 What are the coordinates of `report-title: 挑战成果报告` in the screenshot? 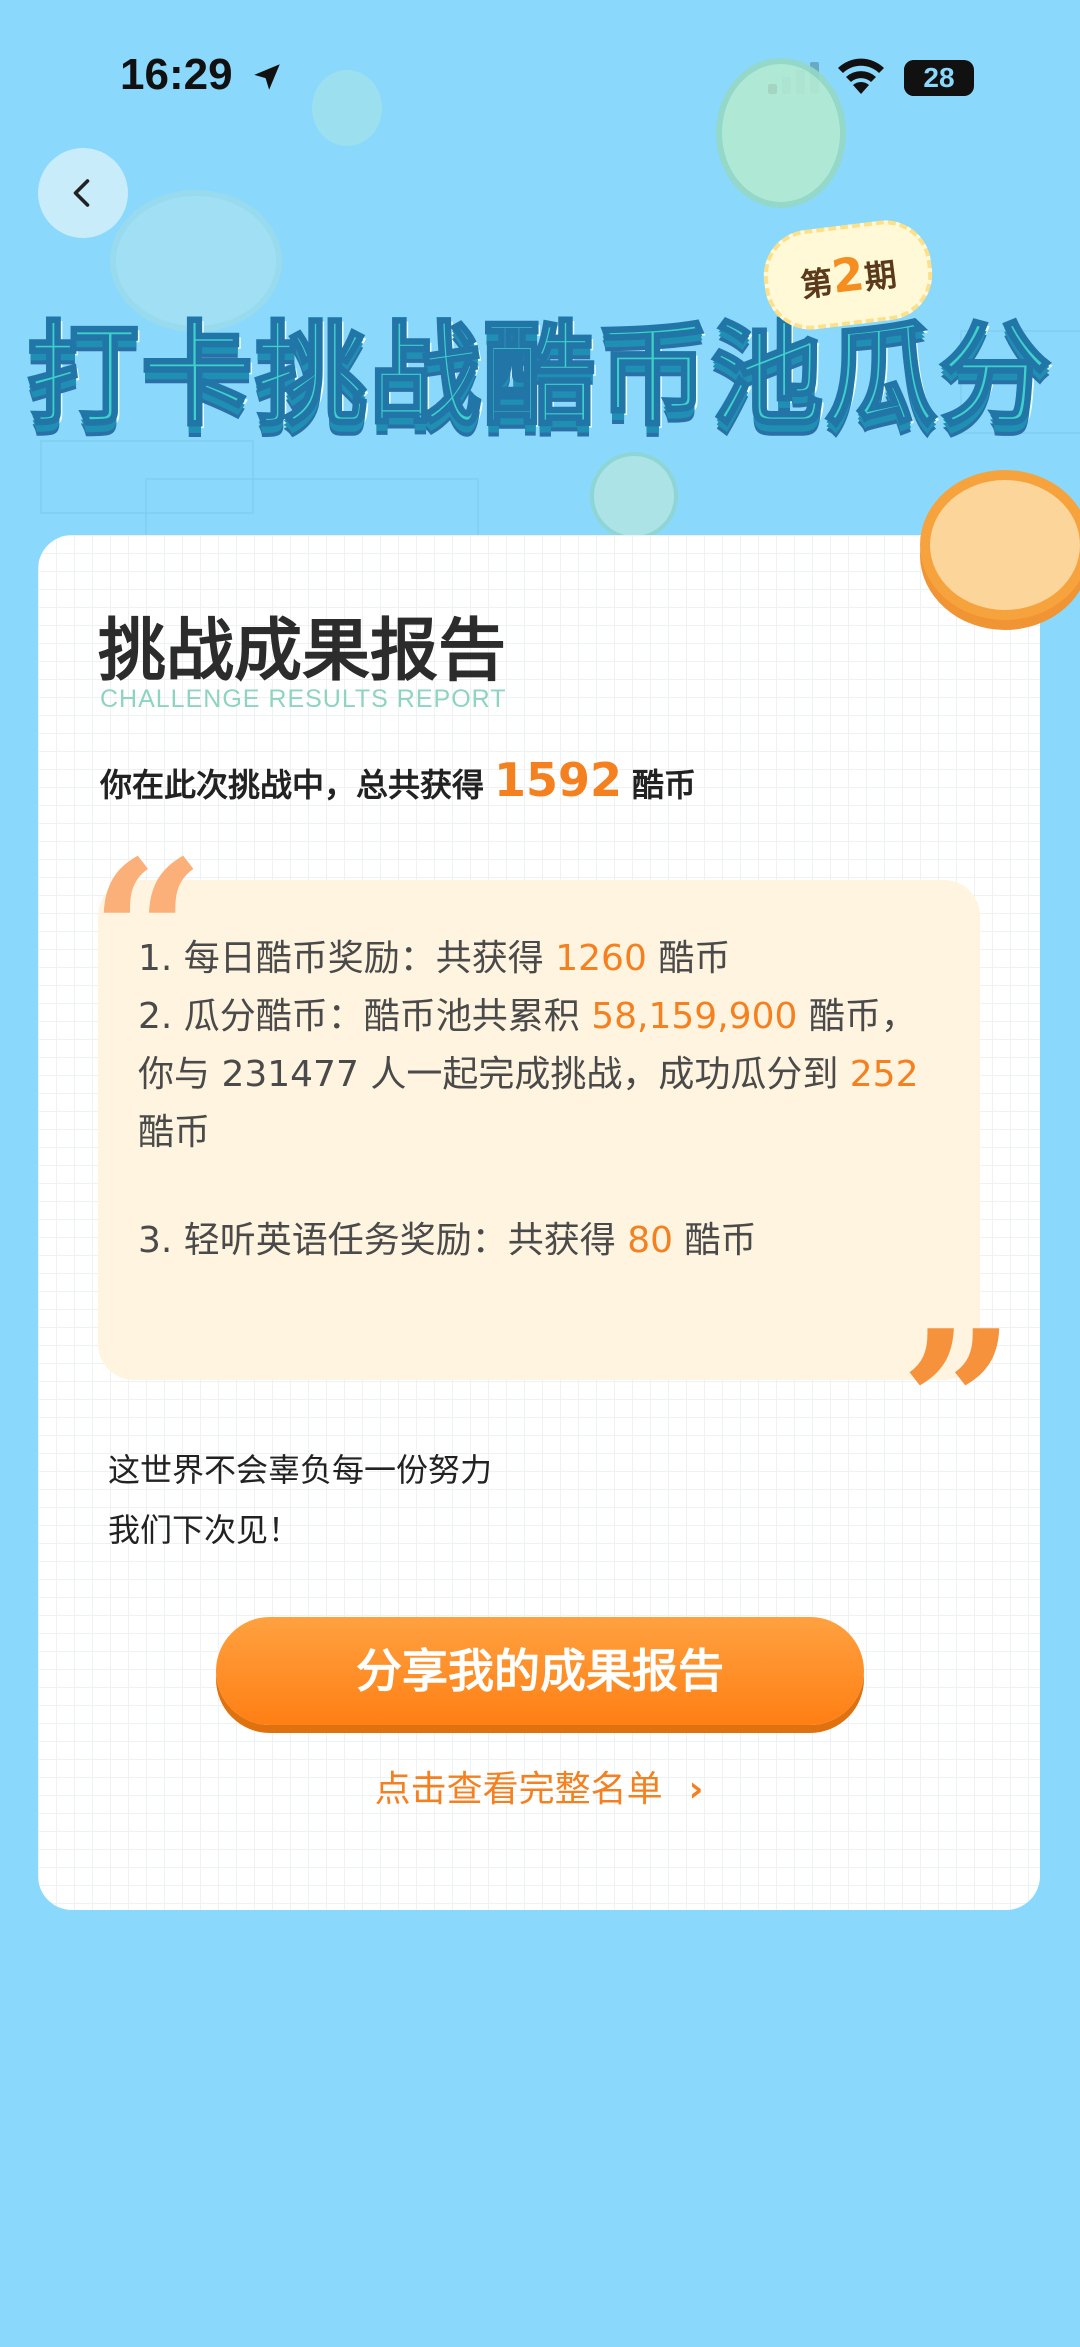 It's located at (302, 651).